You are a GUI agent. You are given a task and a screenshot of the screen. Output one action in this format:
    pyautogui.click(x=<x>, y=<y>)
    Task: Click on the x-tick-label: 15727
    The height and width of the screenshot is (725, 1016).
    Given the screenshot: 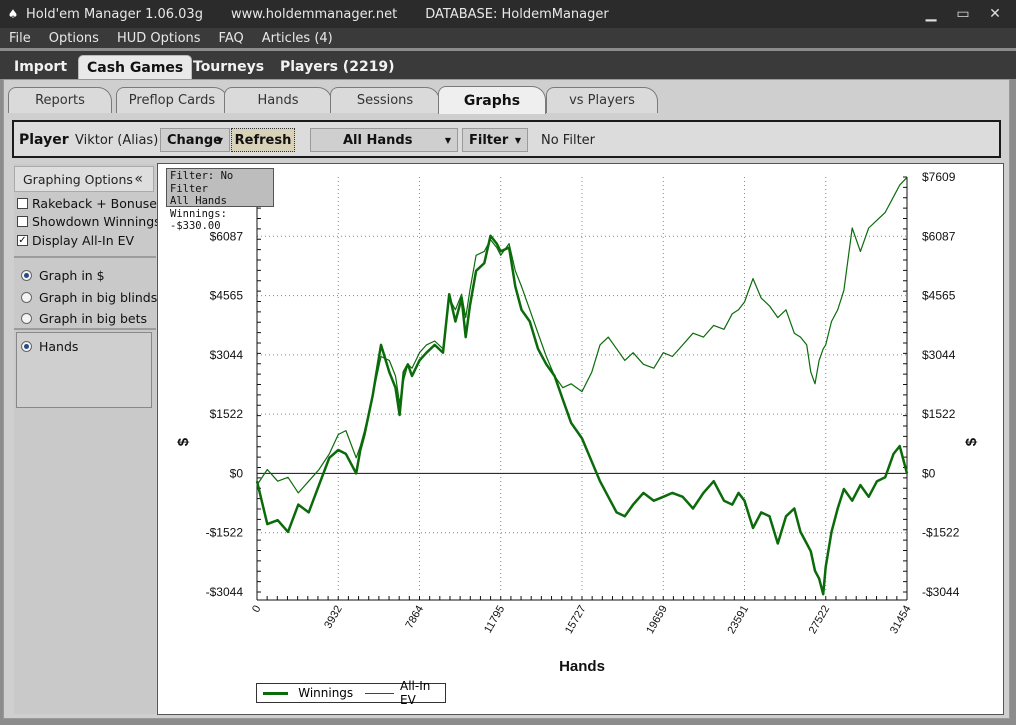 What is the action you would take?
    pyautogui.click(x=576, y=620)
    